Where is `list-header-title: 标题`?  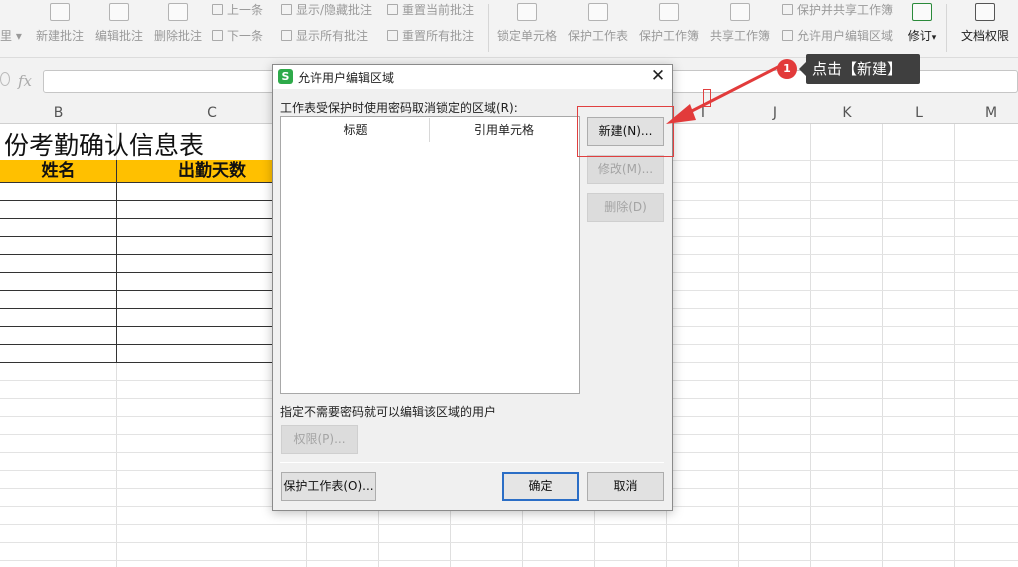
list-header-title: 标题 is located at coordinates (356, 130).